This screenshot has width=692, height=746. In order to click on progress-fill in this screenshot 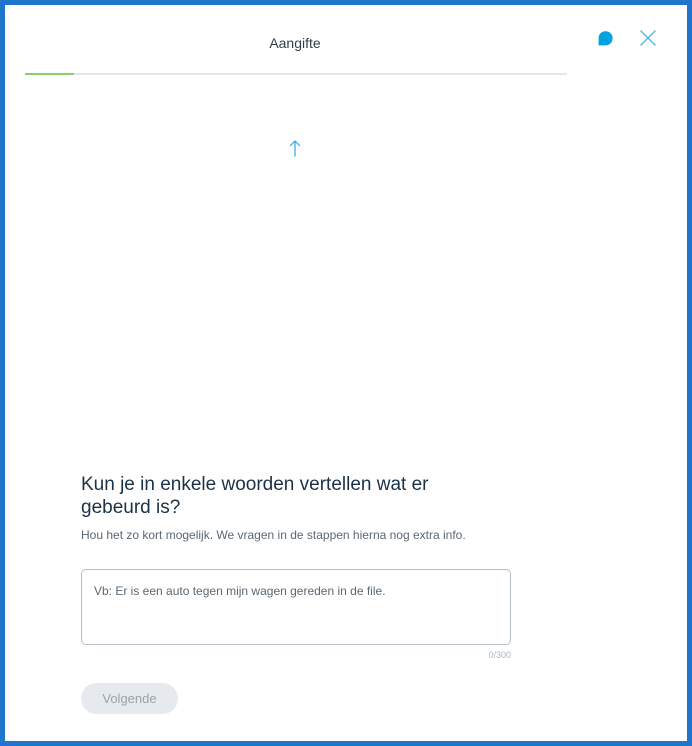, I will do `click(49, 74)`.